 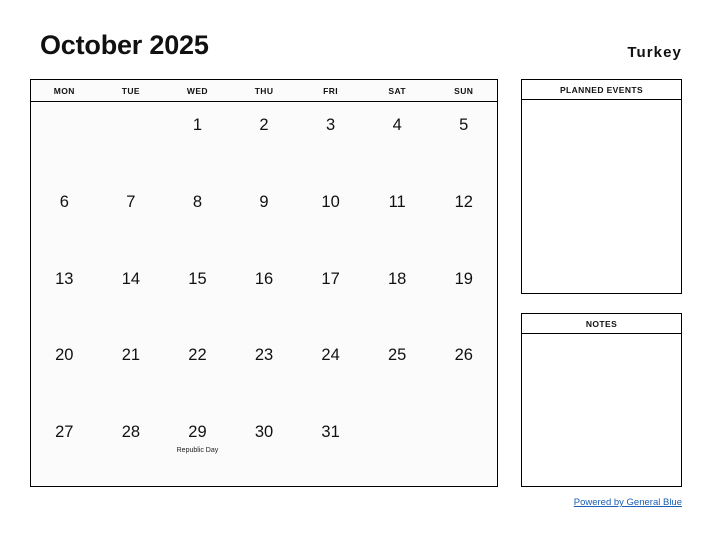 What do you see at coordinates (131, 432) in the screenshot?
I see `day-number: 28` at bounding box center [131, 432].